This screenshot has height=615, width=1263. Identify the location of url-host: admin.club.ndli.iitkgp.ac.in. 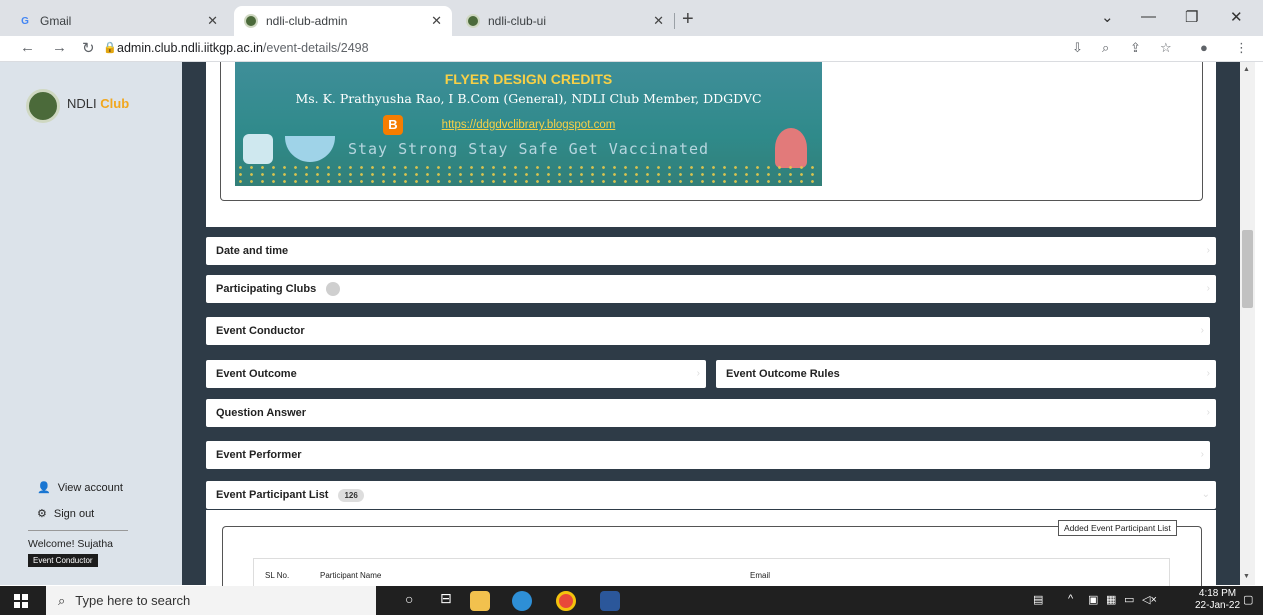
(190, 48).